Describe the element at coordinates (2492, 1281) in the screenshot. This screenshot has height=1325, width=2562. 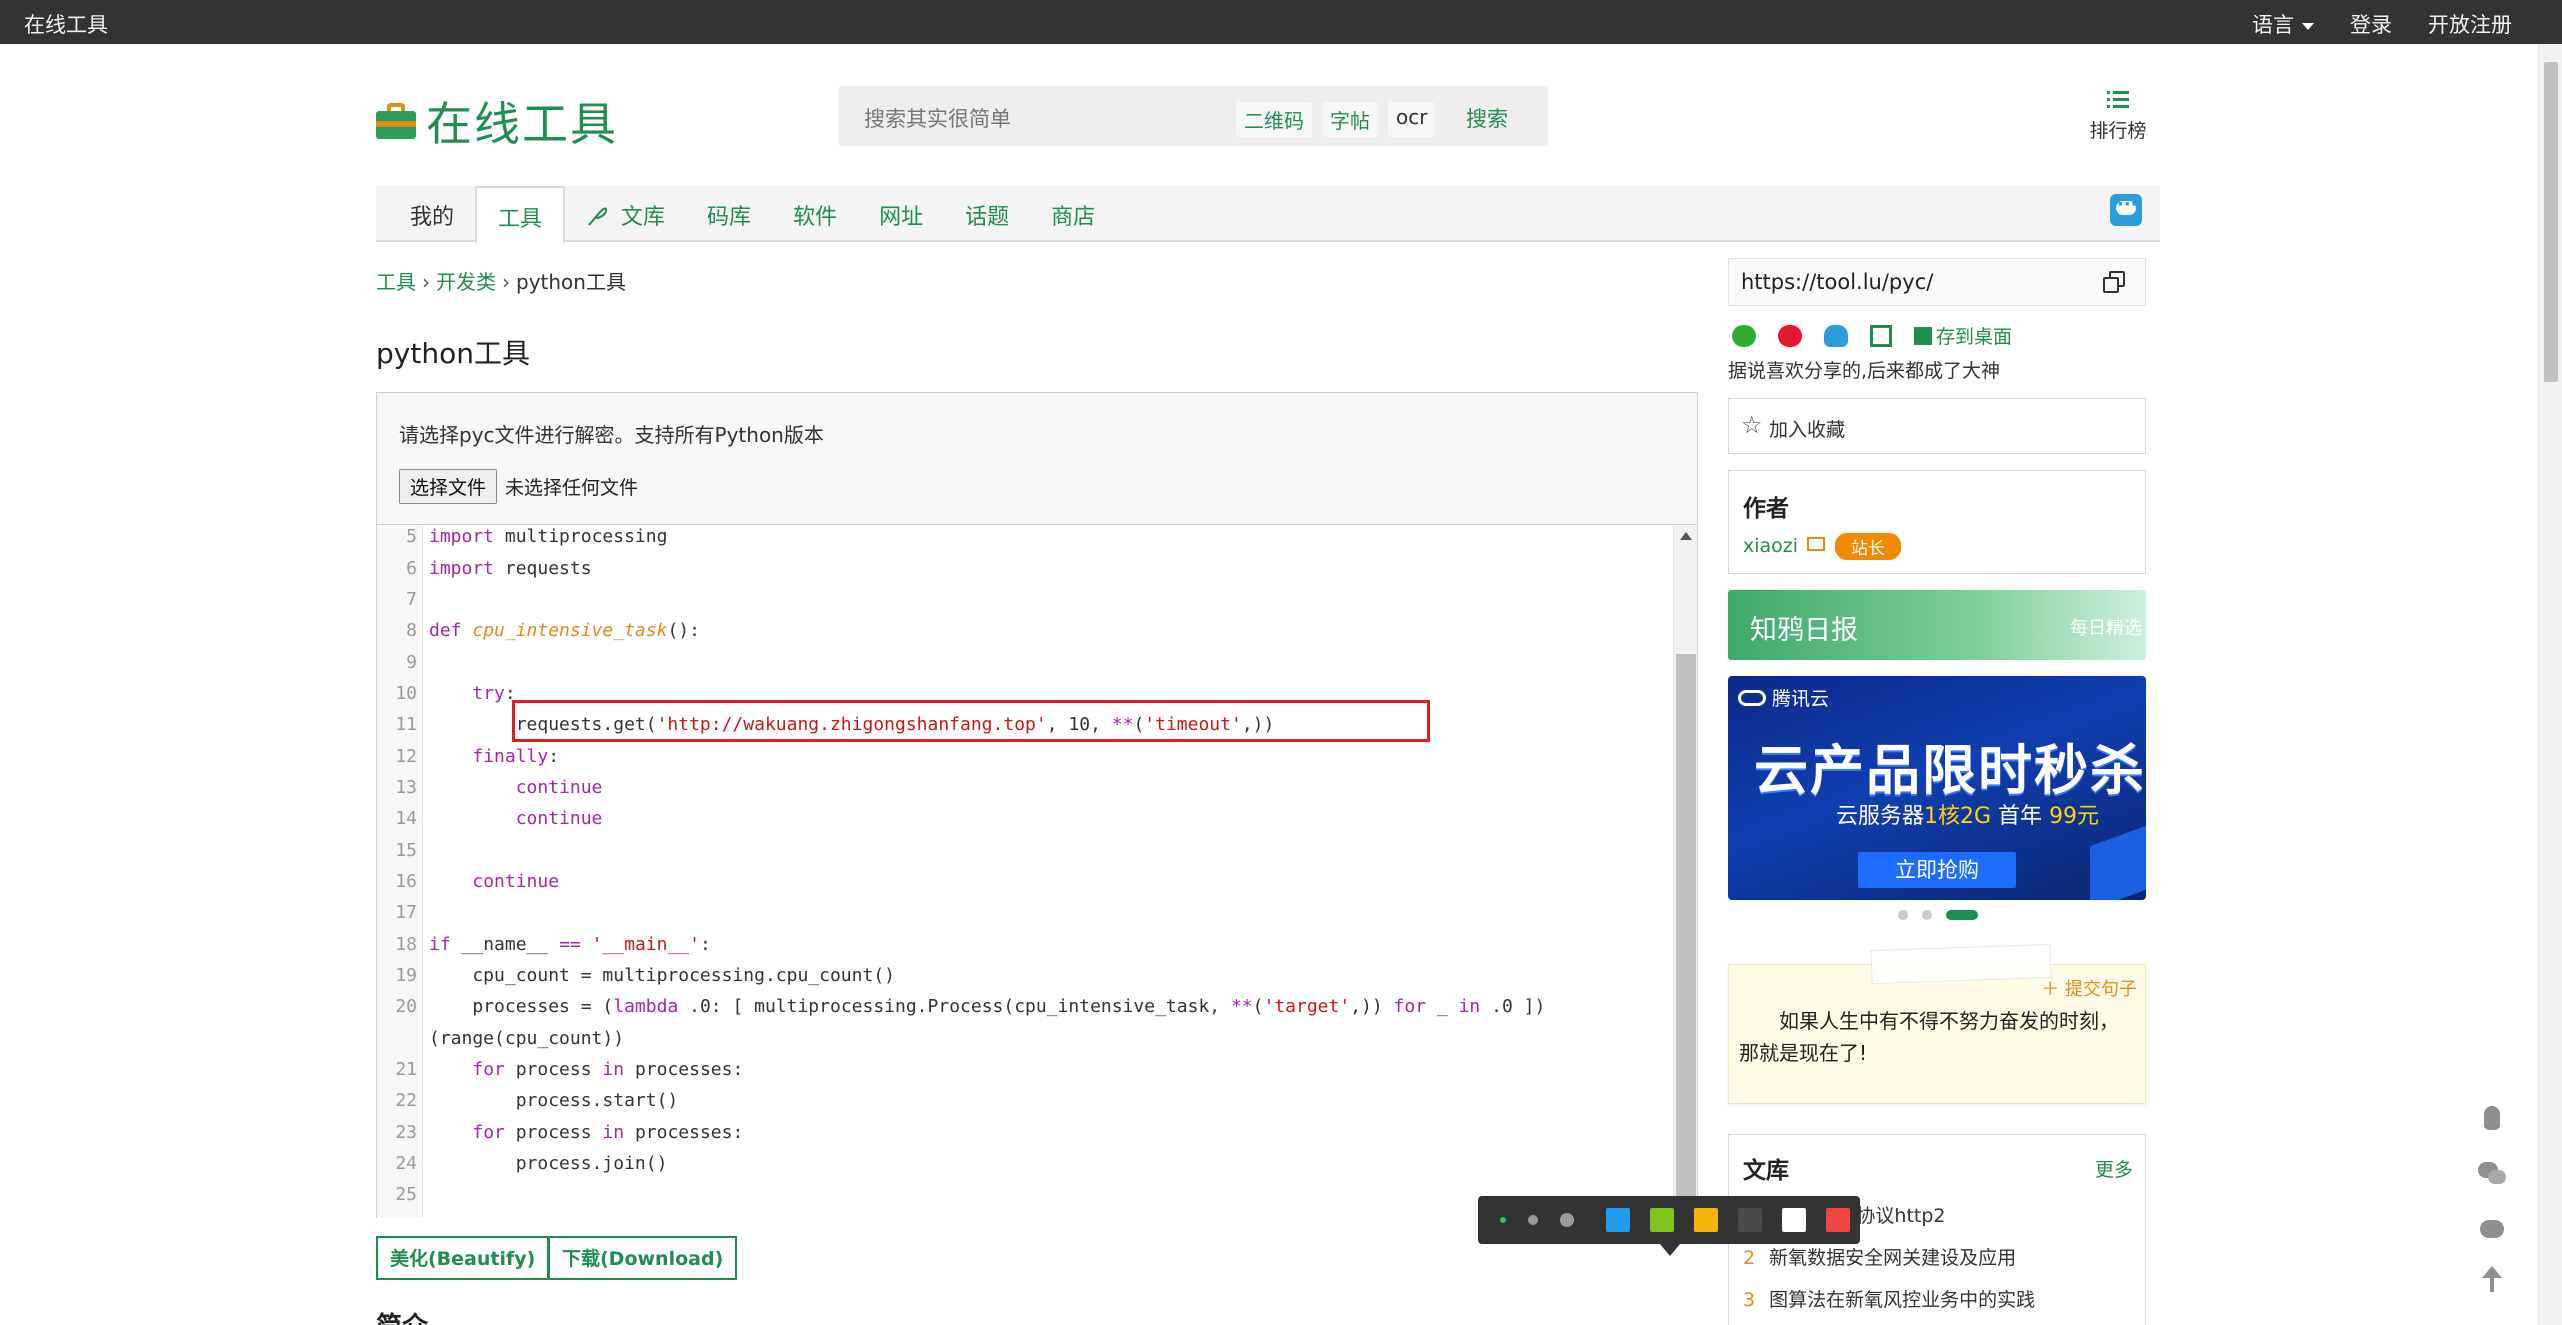
I see `back-to-top-icon` at that location.